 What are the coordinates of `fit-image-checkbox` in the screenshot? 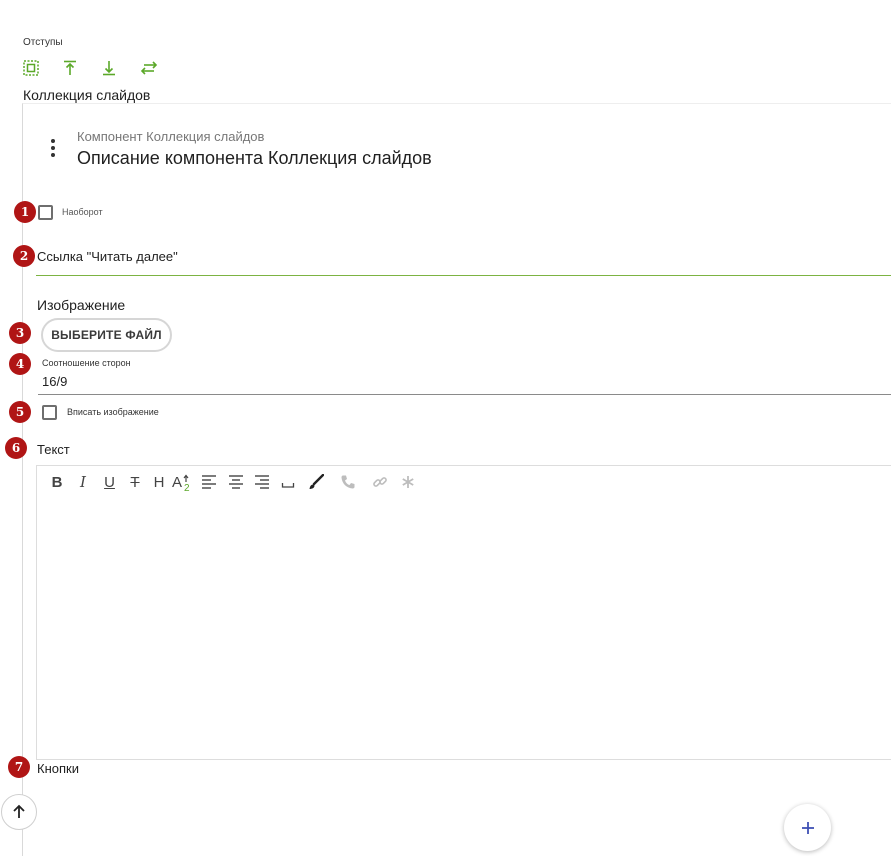 It's located at (49, 412).